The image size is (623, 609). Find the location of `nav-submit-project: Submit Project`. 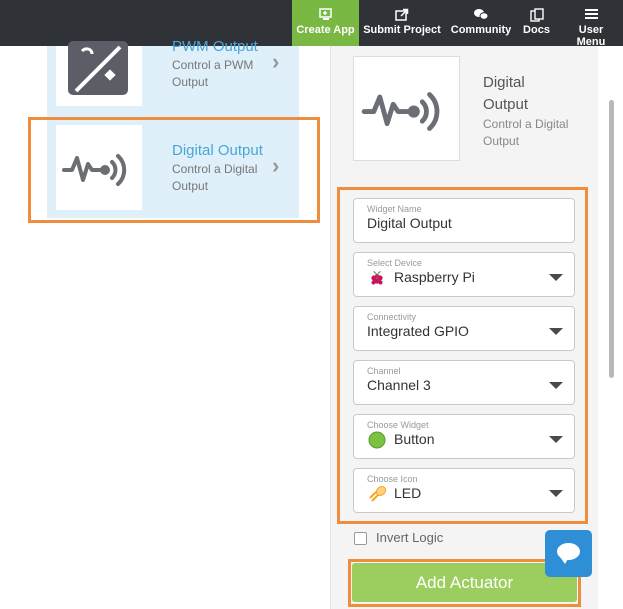

nav-submit-project: Submit Project is located at coordinates (402, 23).